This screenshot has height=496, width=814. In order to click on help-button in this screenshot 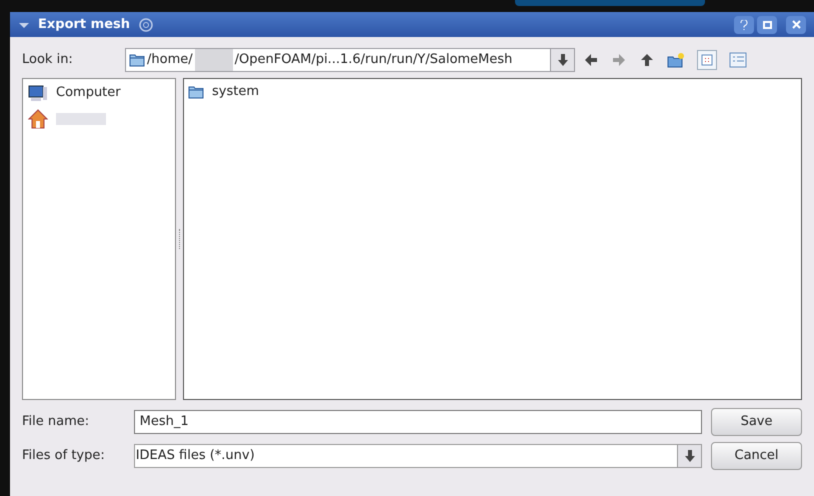, I will do `click(744, 25)`.